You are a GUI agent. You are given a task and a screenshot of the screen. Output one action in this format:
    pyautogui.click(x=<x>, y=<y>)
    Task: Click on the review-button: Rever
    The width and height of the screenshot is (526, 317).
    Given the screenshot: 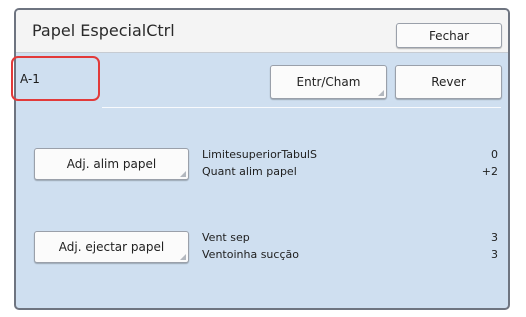 What is the action you would take?
    pyautogui.click(x=448, y=82)
    